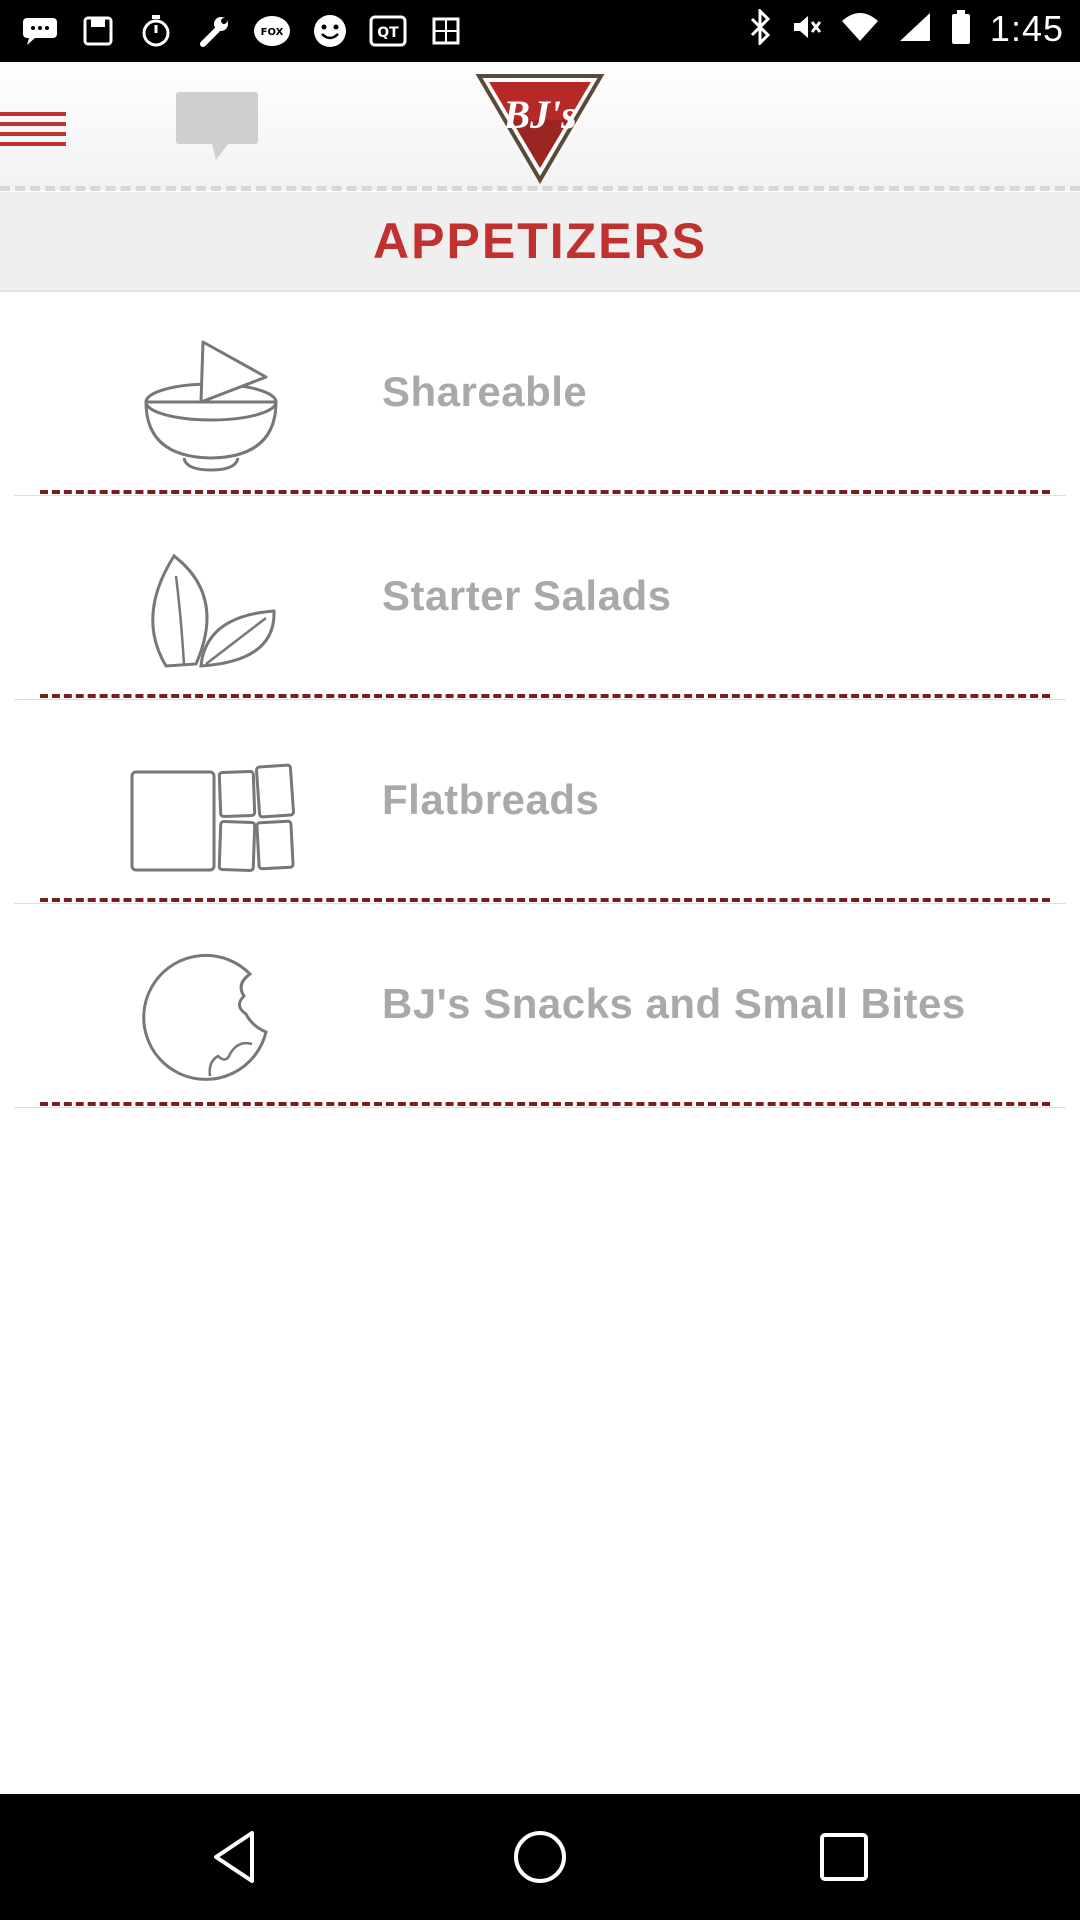 The height and width of the screenshot is (1920, 1080). What do you see at coordinates (211, 402) in the screenshot?
I see `bowl-icon` at bounding box center [211, 402].